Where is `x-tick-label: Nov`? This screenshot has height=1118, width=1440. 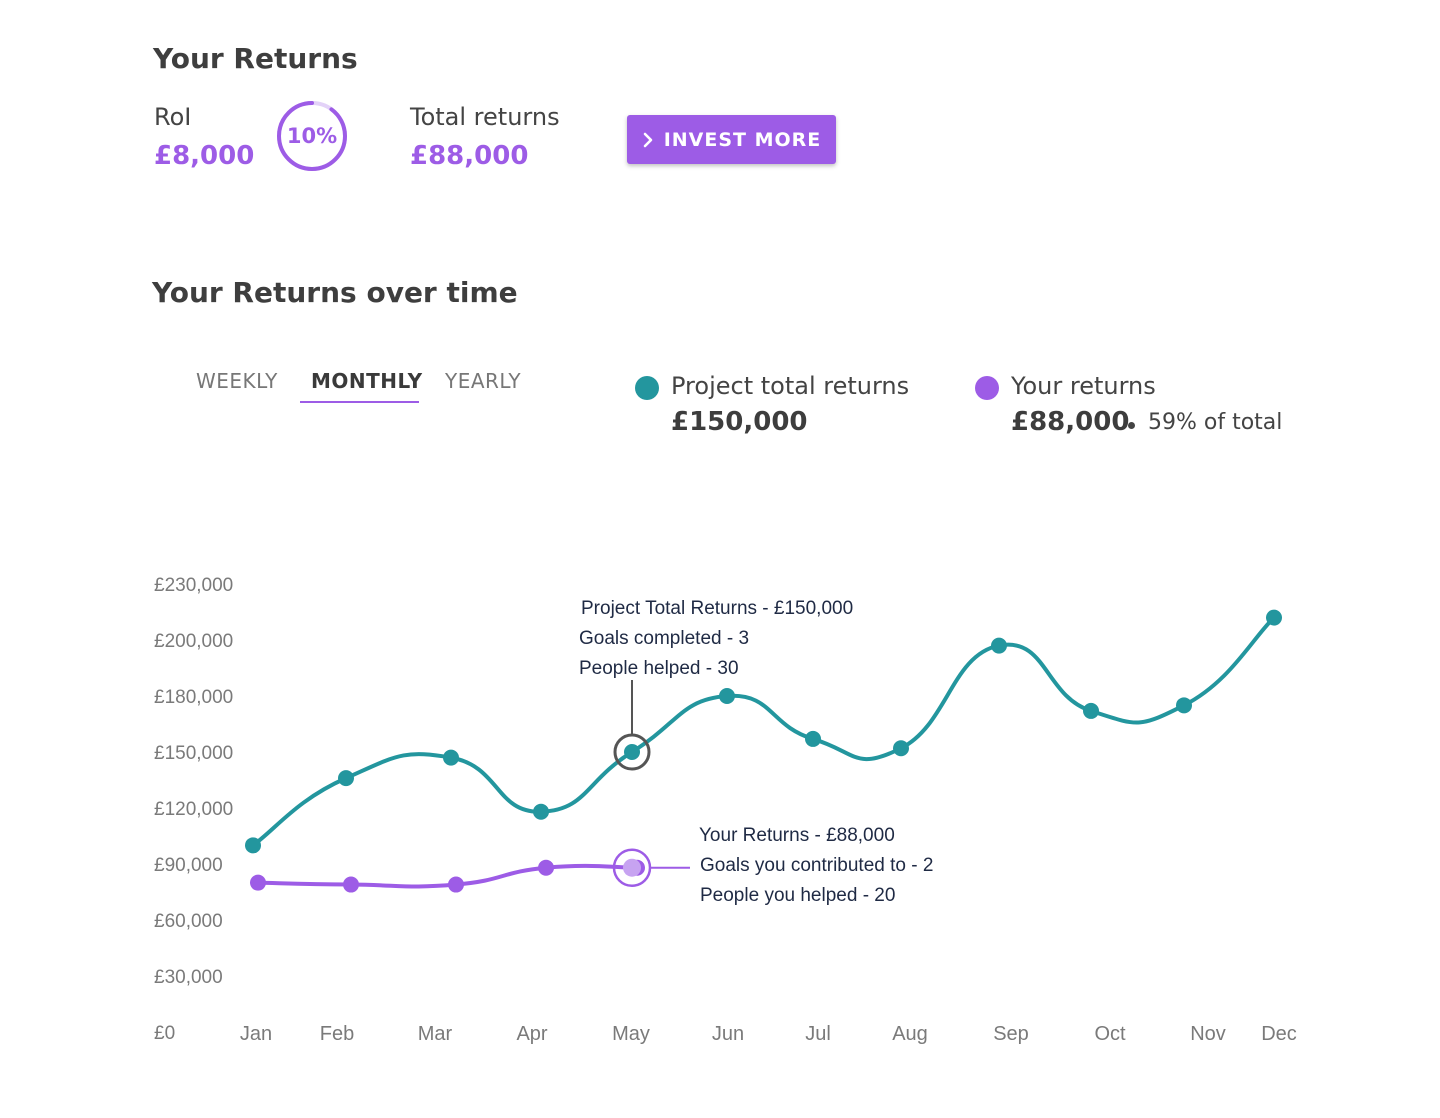 x-tick-label: Nov is located at coordinates (1208, 1034).